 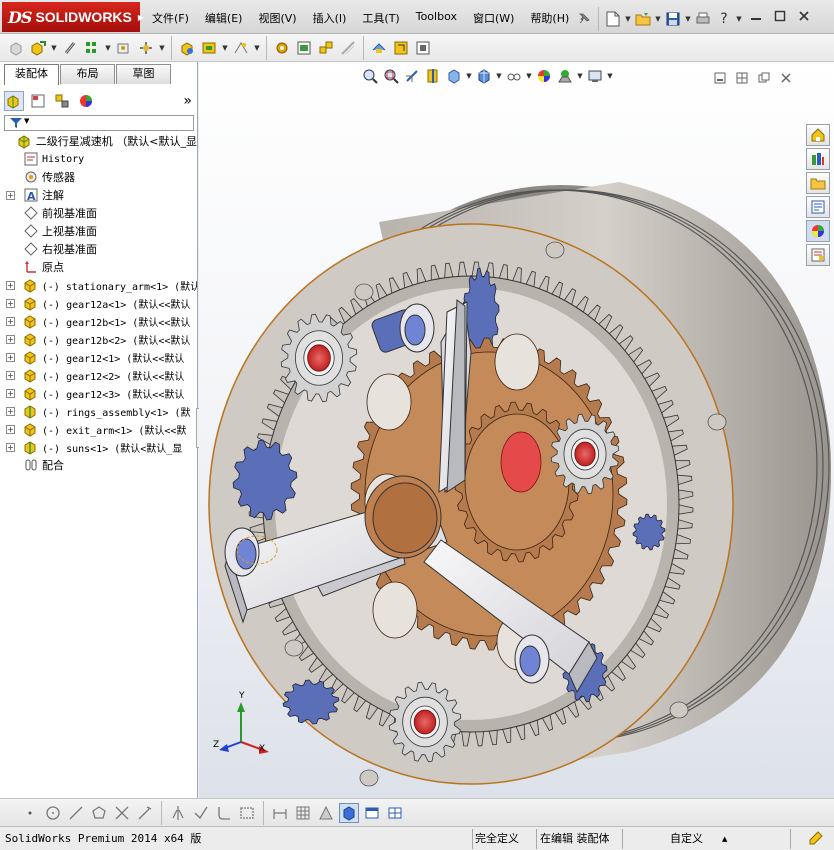 I want to click on property-manager-tab-icon, so click(x=38, y=101).